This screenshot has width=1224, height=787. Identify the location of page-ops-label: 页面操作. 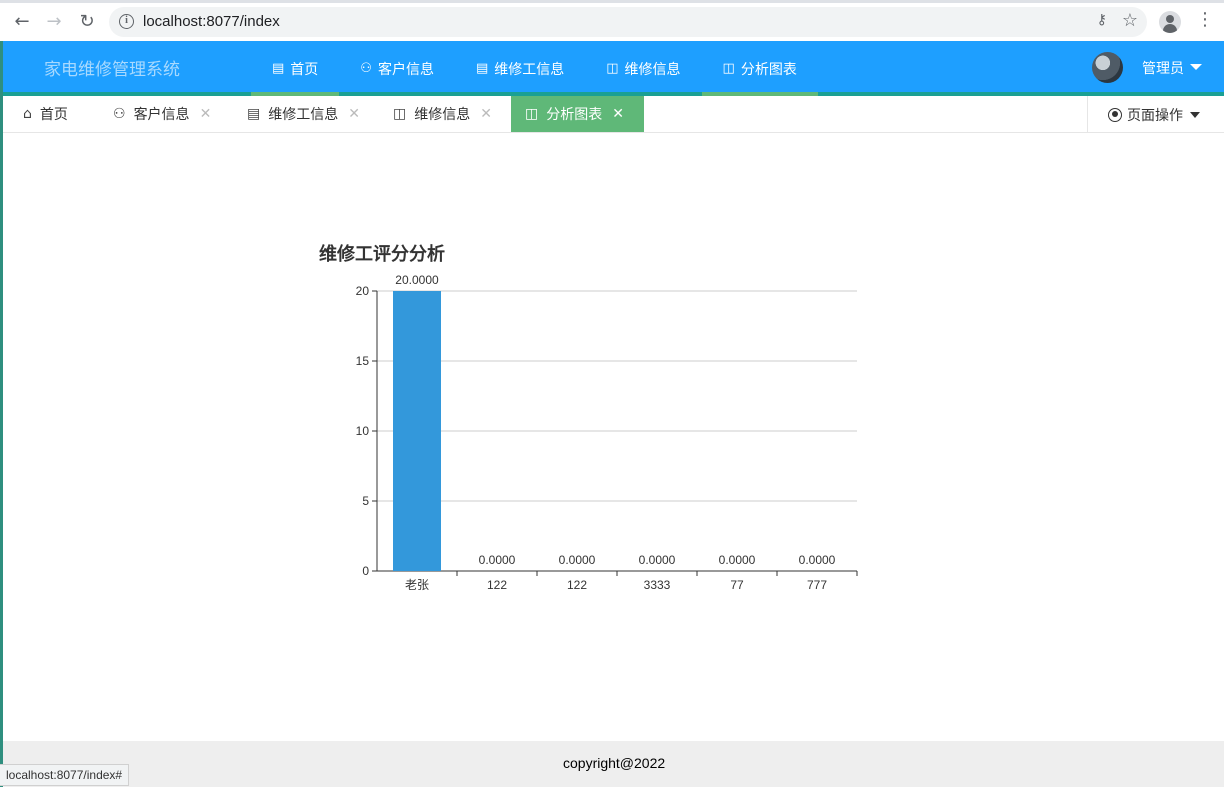
(1155, 115).